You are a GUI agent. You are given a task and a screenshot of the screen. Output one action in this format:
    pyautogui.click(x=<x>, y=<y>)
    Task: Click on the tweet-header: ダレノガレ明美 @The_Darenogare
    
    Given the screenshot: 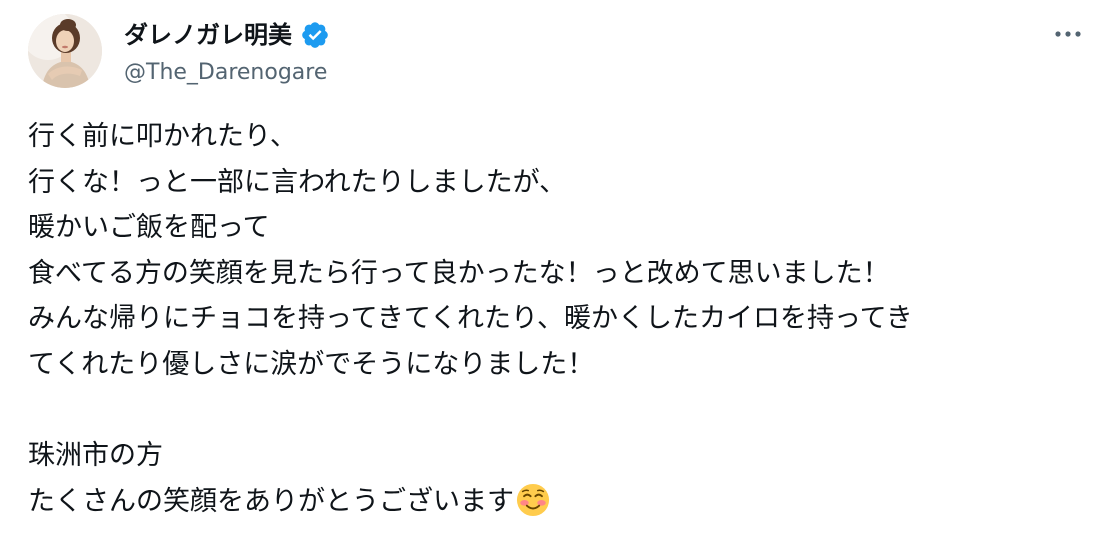 What is the action you would take?
    pyautogui.click(x=560, y=54)
    